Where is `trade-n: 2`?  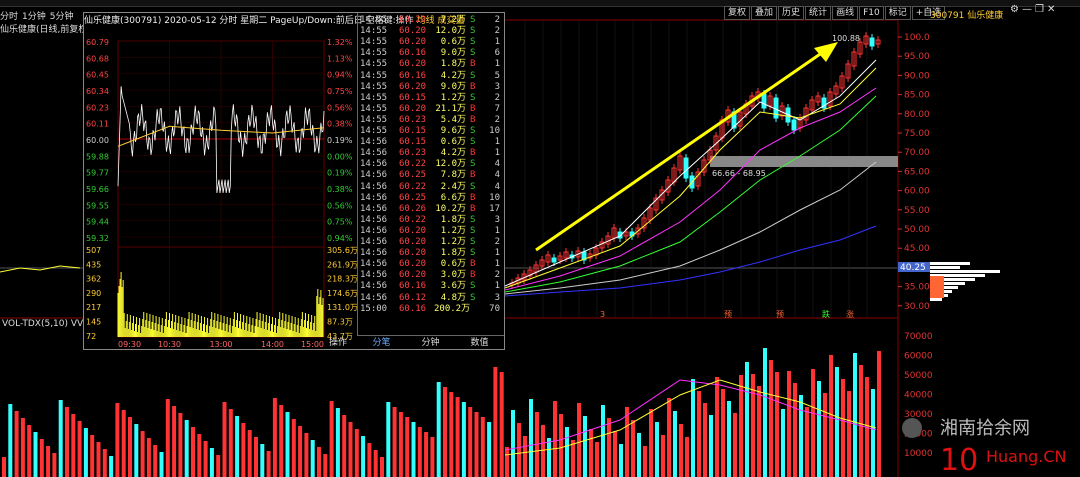
trade-n: 2 is located at coordinates (497, 242).